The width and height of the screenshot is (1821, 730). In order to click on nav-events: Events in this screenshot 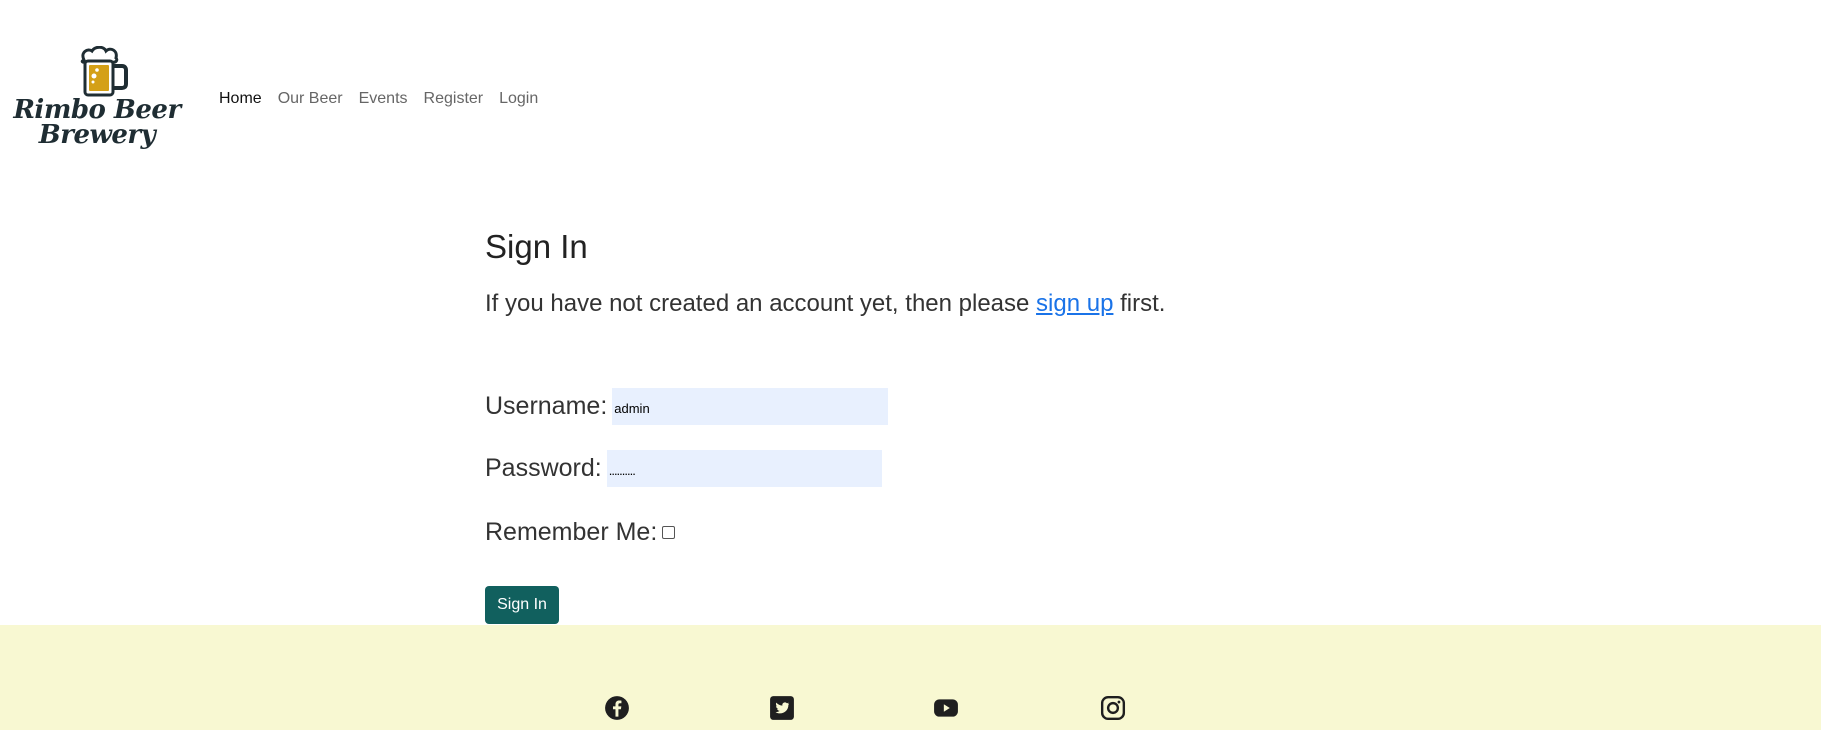, I will do `click(383, 99)`.